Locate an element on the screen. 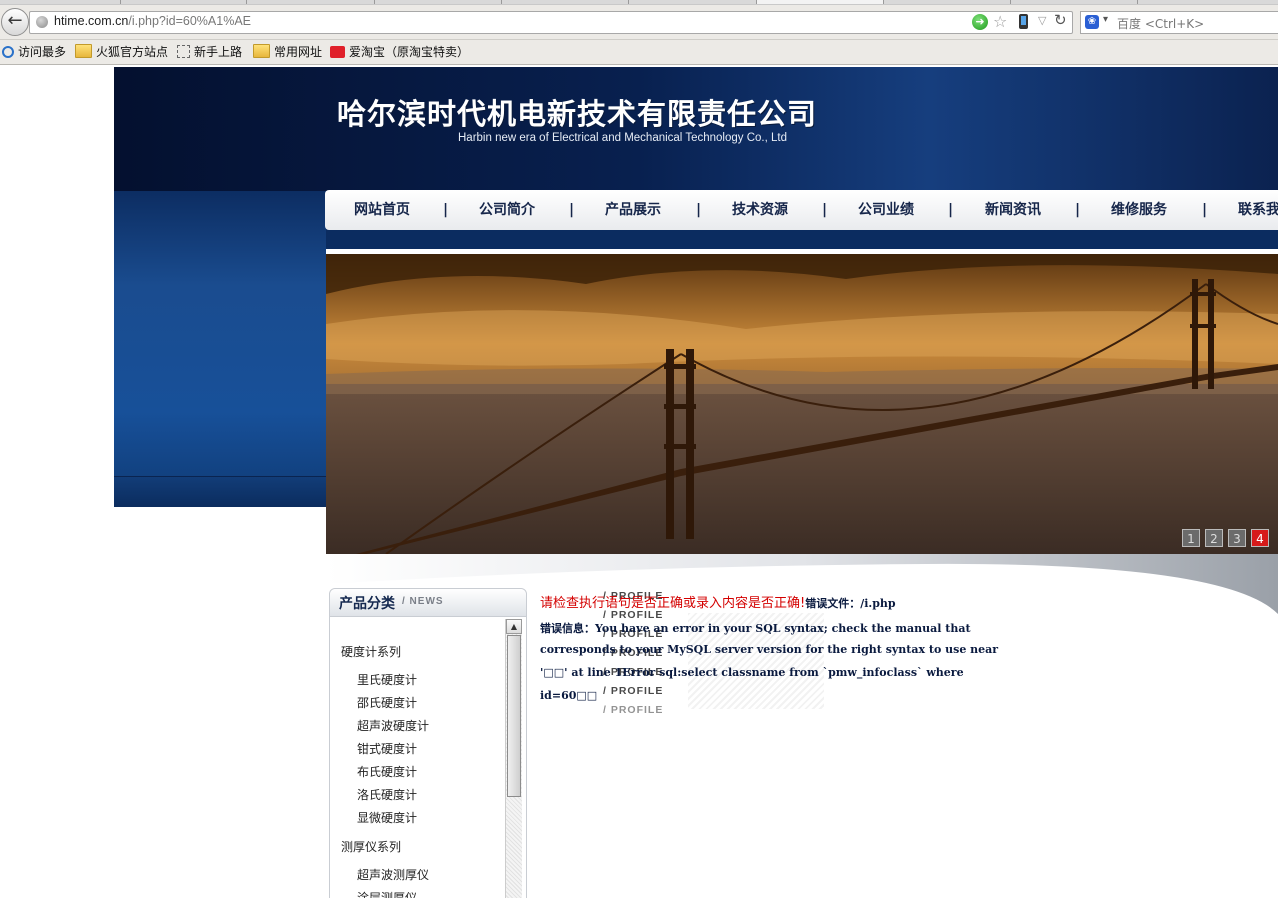 This screenshot has width=1278, height=898. bookmark-label: 新手上路 is located at coordinates (218, 52).